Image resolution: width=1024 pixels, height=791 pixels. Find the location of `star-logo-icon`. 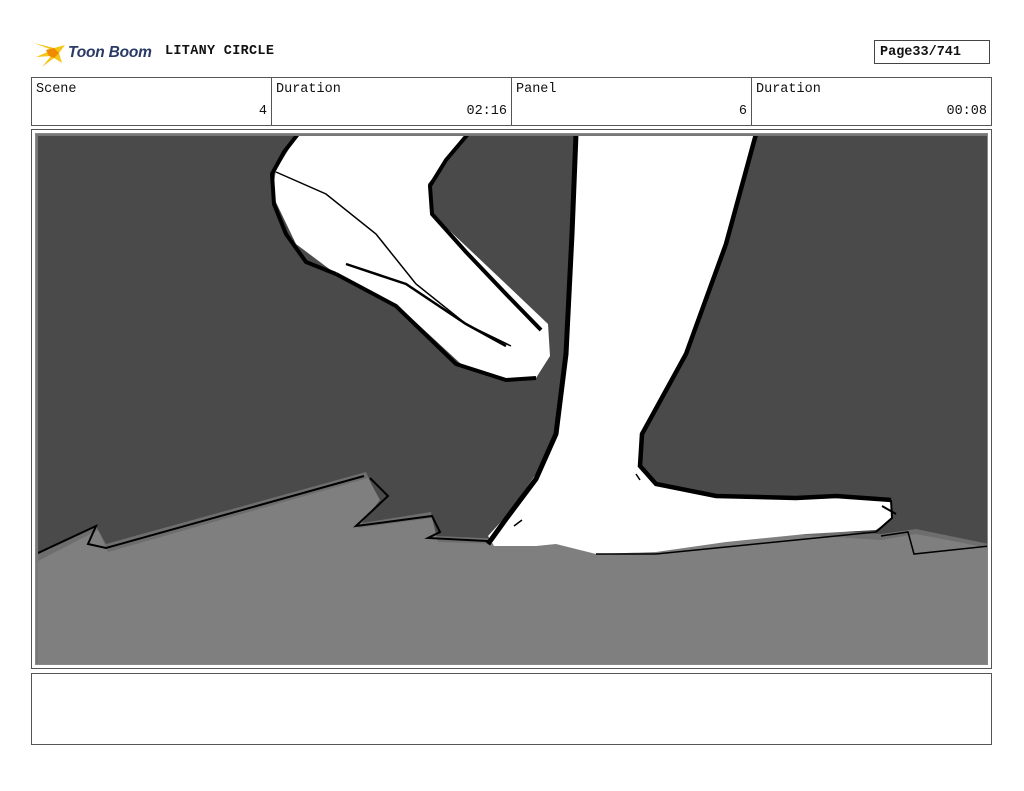

star-logo-icon is located at coordinates (49, 55).